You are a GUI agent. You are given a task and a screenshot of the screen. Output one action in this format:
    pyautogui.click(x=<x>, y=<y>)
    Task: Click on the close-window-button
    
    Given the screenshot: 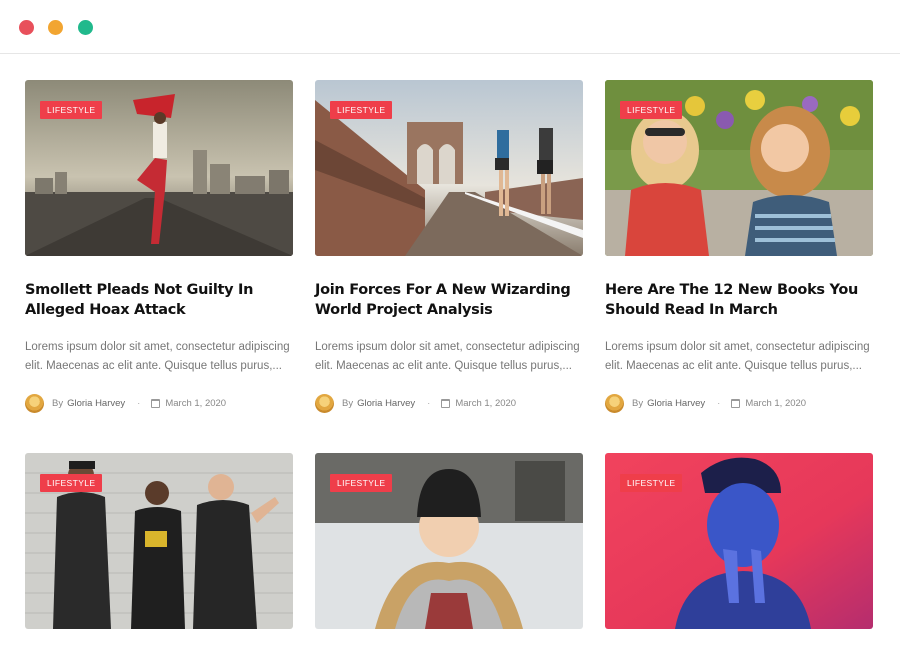 What is the action you would take?
    pyautogui.click(x=26, y=27)
    